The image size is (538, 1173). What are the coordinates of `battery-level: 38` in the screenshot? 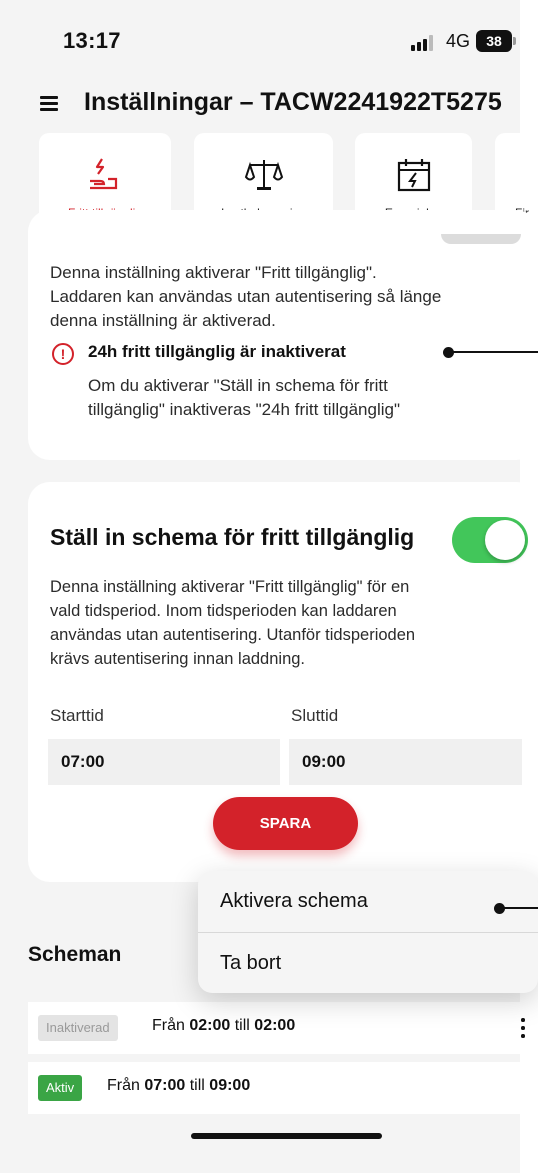 It's located at (494, 41).